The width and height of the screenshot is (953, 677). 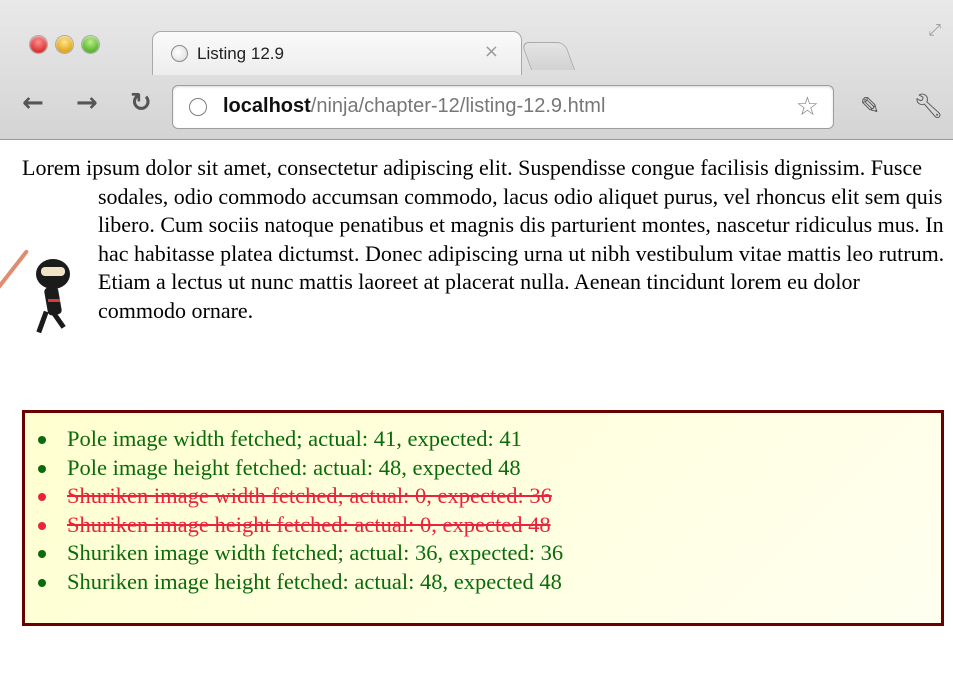 What do you see at coordinates (928, 106) in the screenshot?
I see `wrench-icon: 🔧︎` at bounding box center [928, 106].